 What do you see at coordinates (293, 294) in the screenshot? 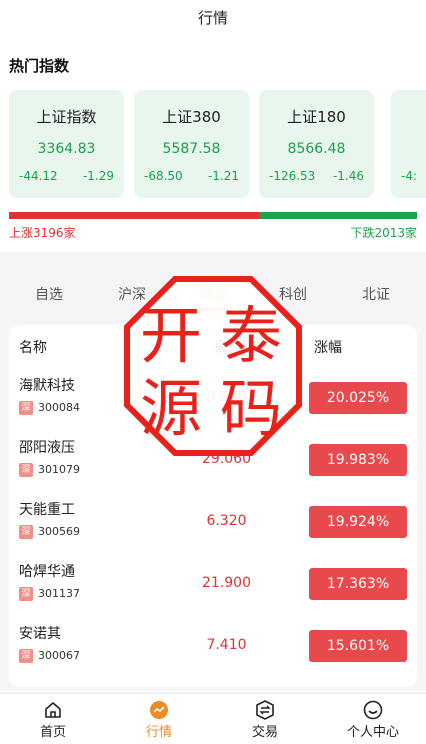
I see `tab-star-market: 科创` at bounding box center [293, 294].